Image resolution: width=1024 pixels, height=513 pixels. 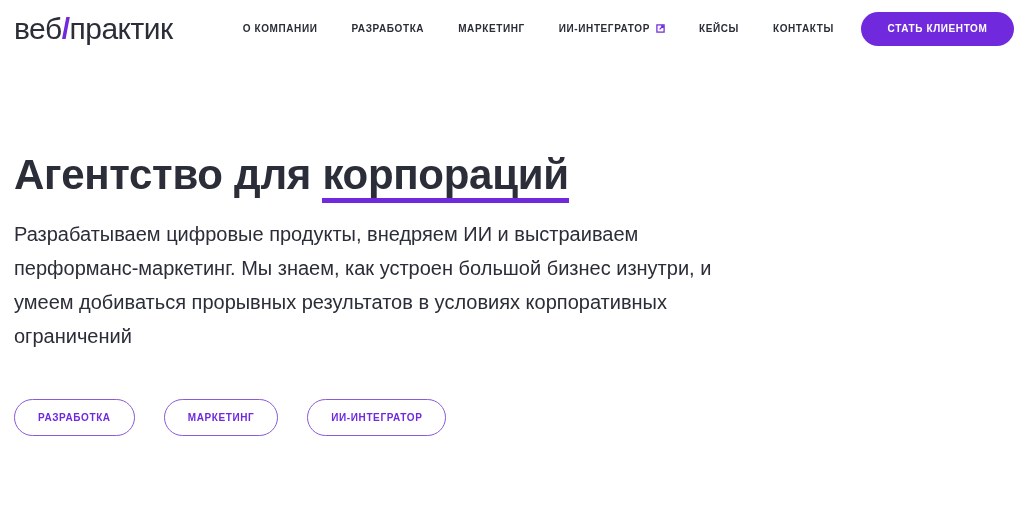 I want to click on become-client-button: СТАТЬ КЛИЕНТОМ, so click(x=937, y=28).